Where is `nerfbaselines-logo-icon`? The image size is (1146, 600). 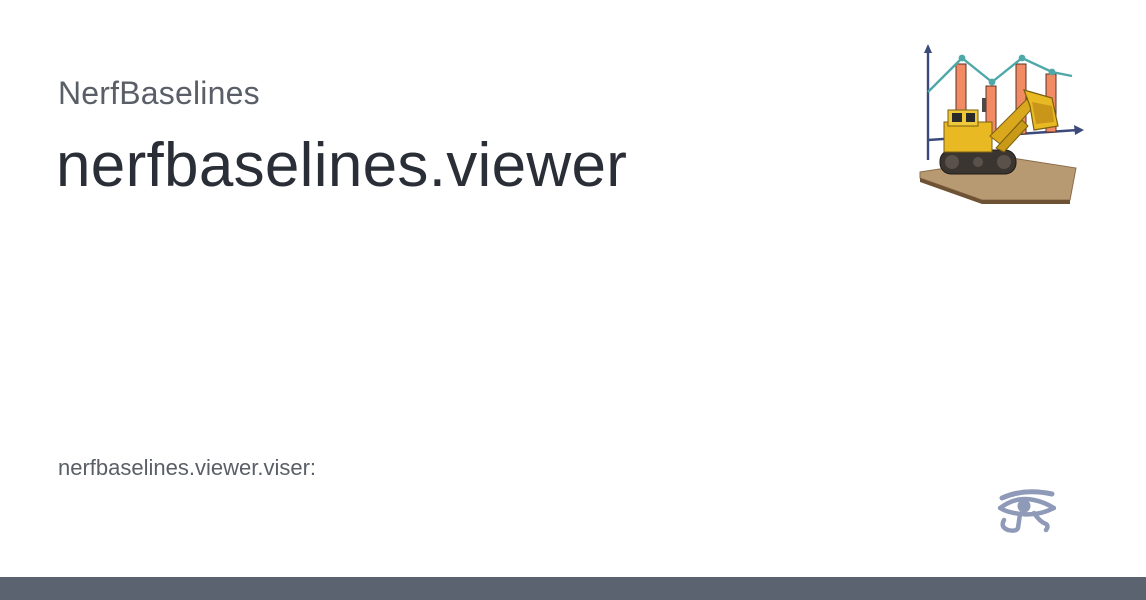
nerfbaselines-logo-icon is located at coordinates (1001, 124).